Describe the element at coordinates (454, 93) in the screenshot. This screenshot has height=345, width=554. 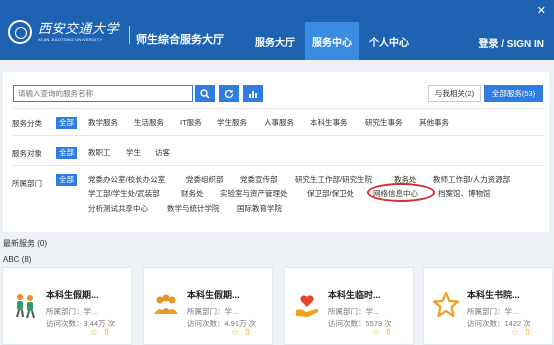
I see `related-to-me-button: 与我相关(2)` at that location.